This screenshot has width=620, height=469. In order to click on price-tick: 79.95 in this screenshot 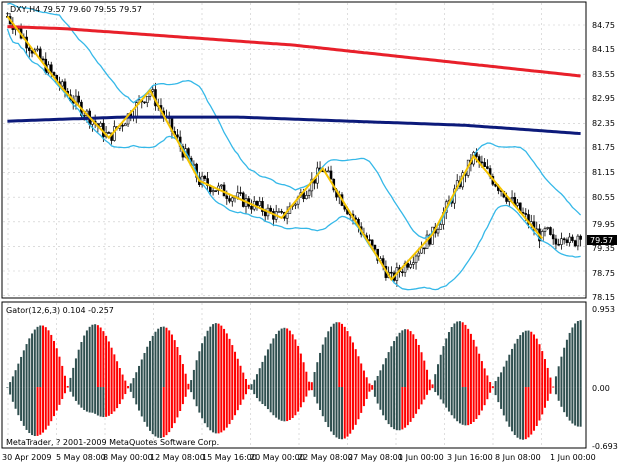, I will do `click(603, 224)`.